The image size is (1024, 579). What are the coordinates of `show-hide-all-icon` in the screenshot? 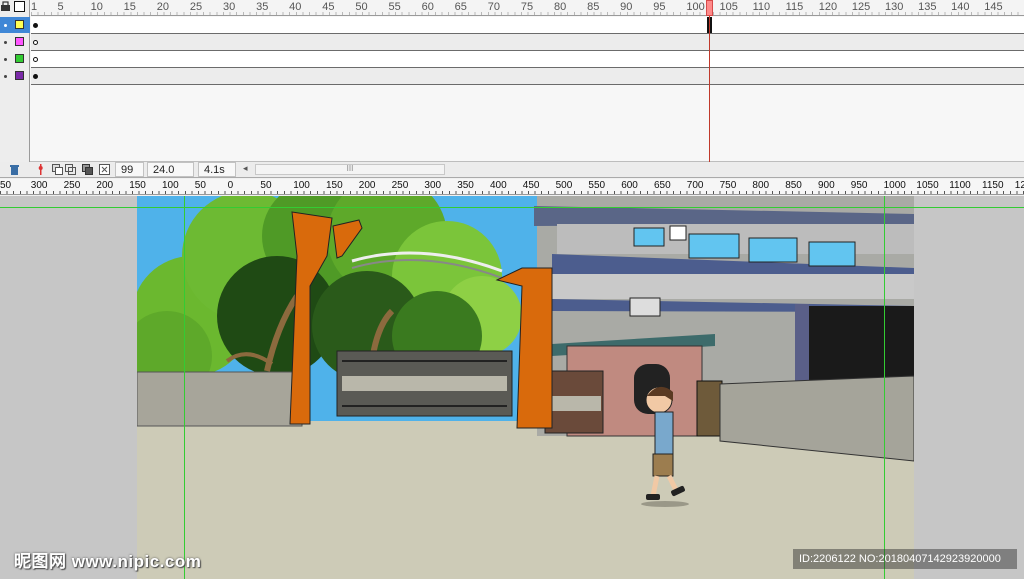 It's located at (5, 6).